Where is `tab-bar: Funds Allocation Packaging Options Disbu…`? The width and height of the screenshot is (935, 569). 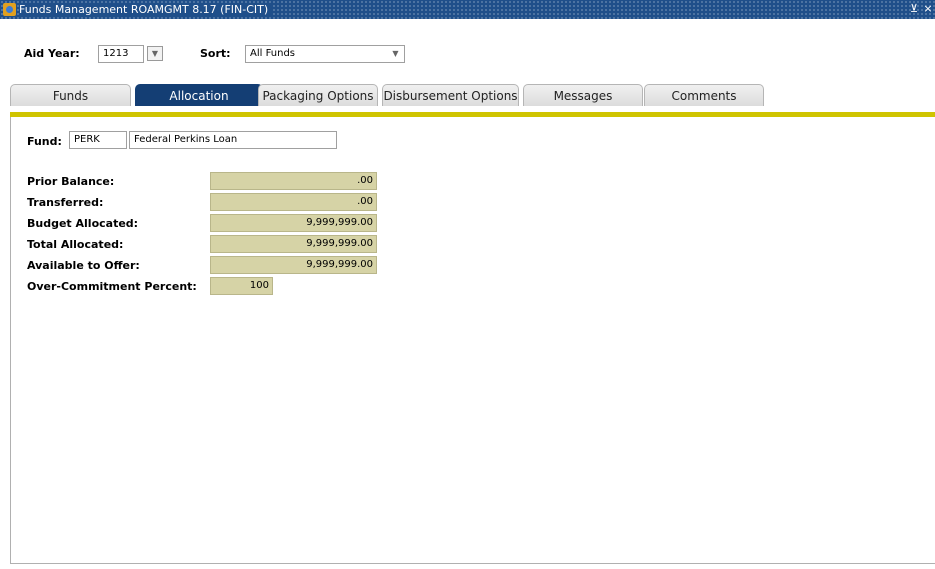 tab-bar: Funds Allocation Packaging Options Disbu… is located at coordinates (472, 95).